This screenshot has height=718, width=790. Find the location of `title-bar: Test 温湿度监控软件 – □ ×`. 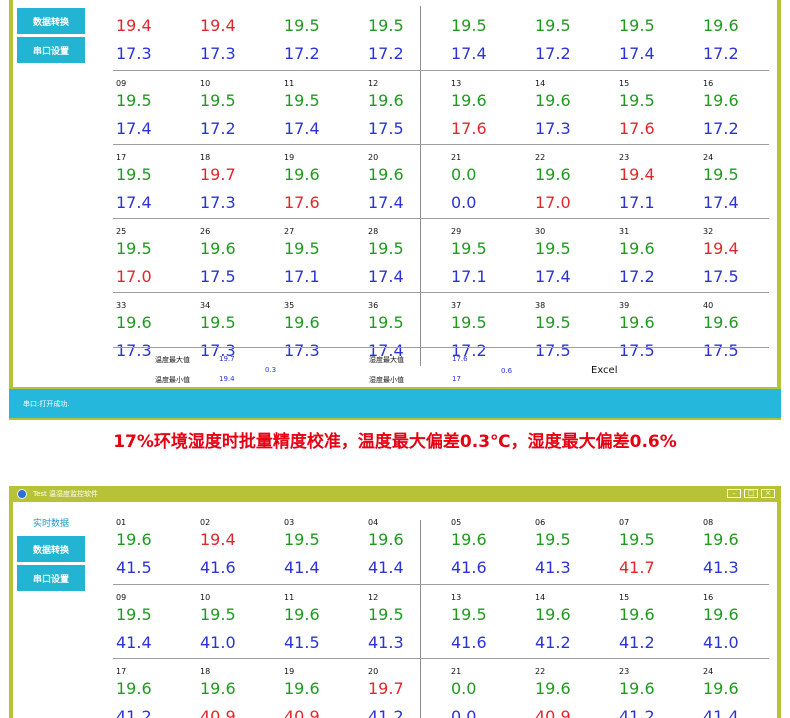

title-bar: Test 温湿度监控软件 – □ × is located at coordinates (395, 494).